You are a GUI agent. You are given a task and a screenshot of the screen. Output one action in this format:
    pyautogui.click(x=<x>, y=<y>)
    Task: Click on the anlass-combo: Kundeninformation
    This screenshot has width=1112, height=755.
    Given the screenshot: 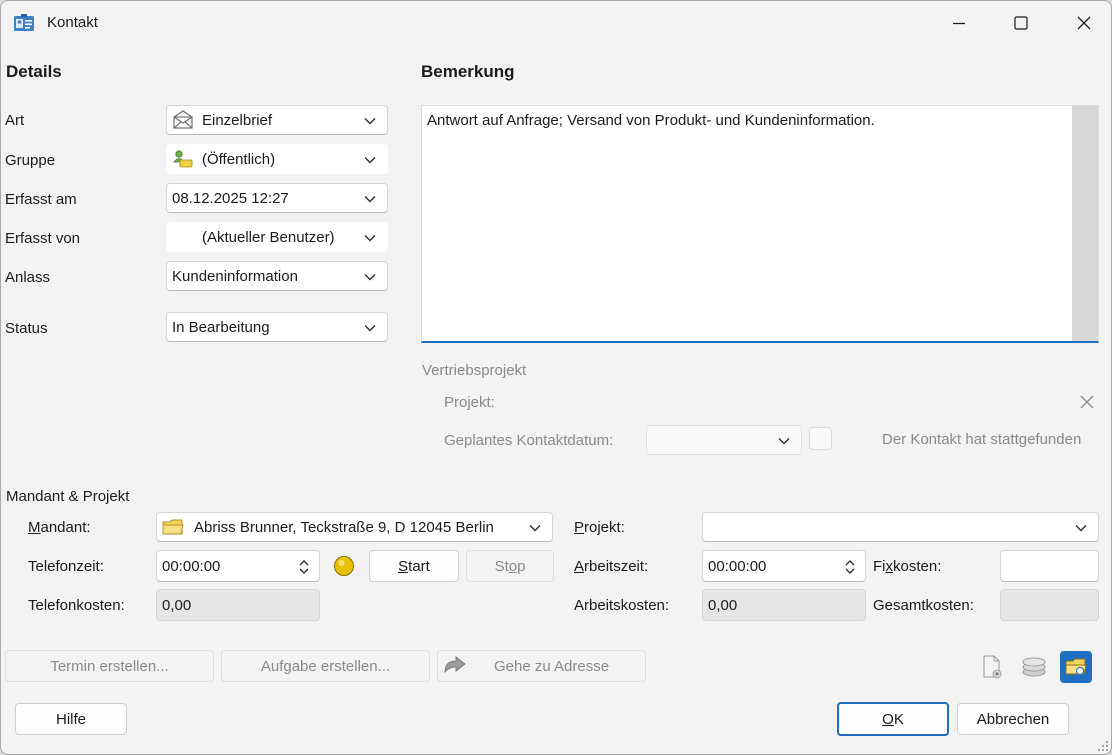 What is the action you would take?
    pyautogui.click(x=277, y=276)
    